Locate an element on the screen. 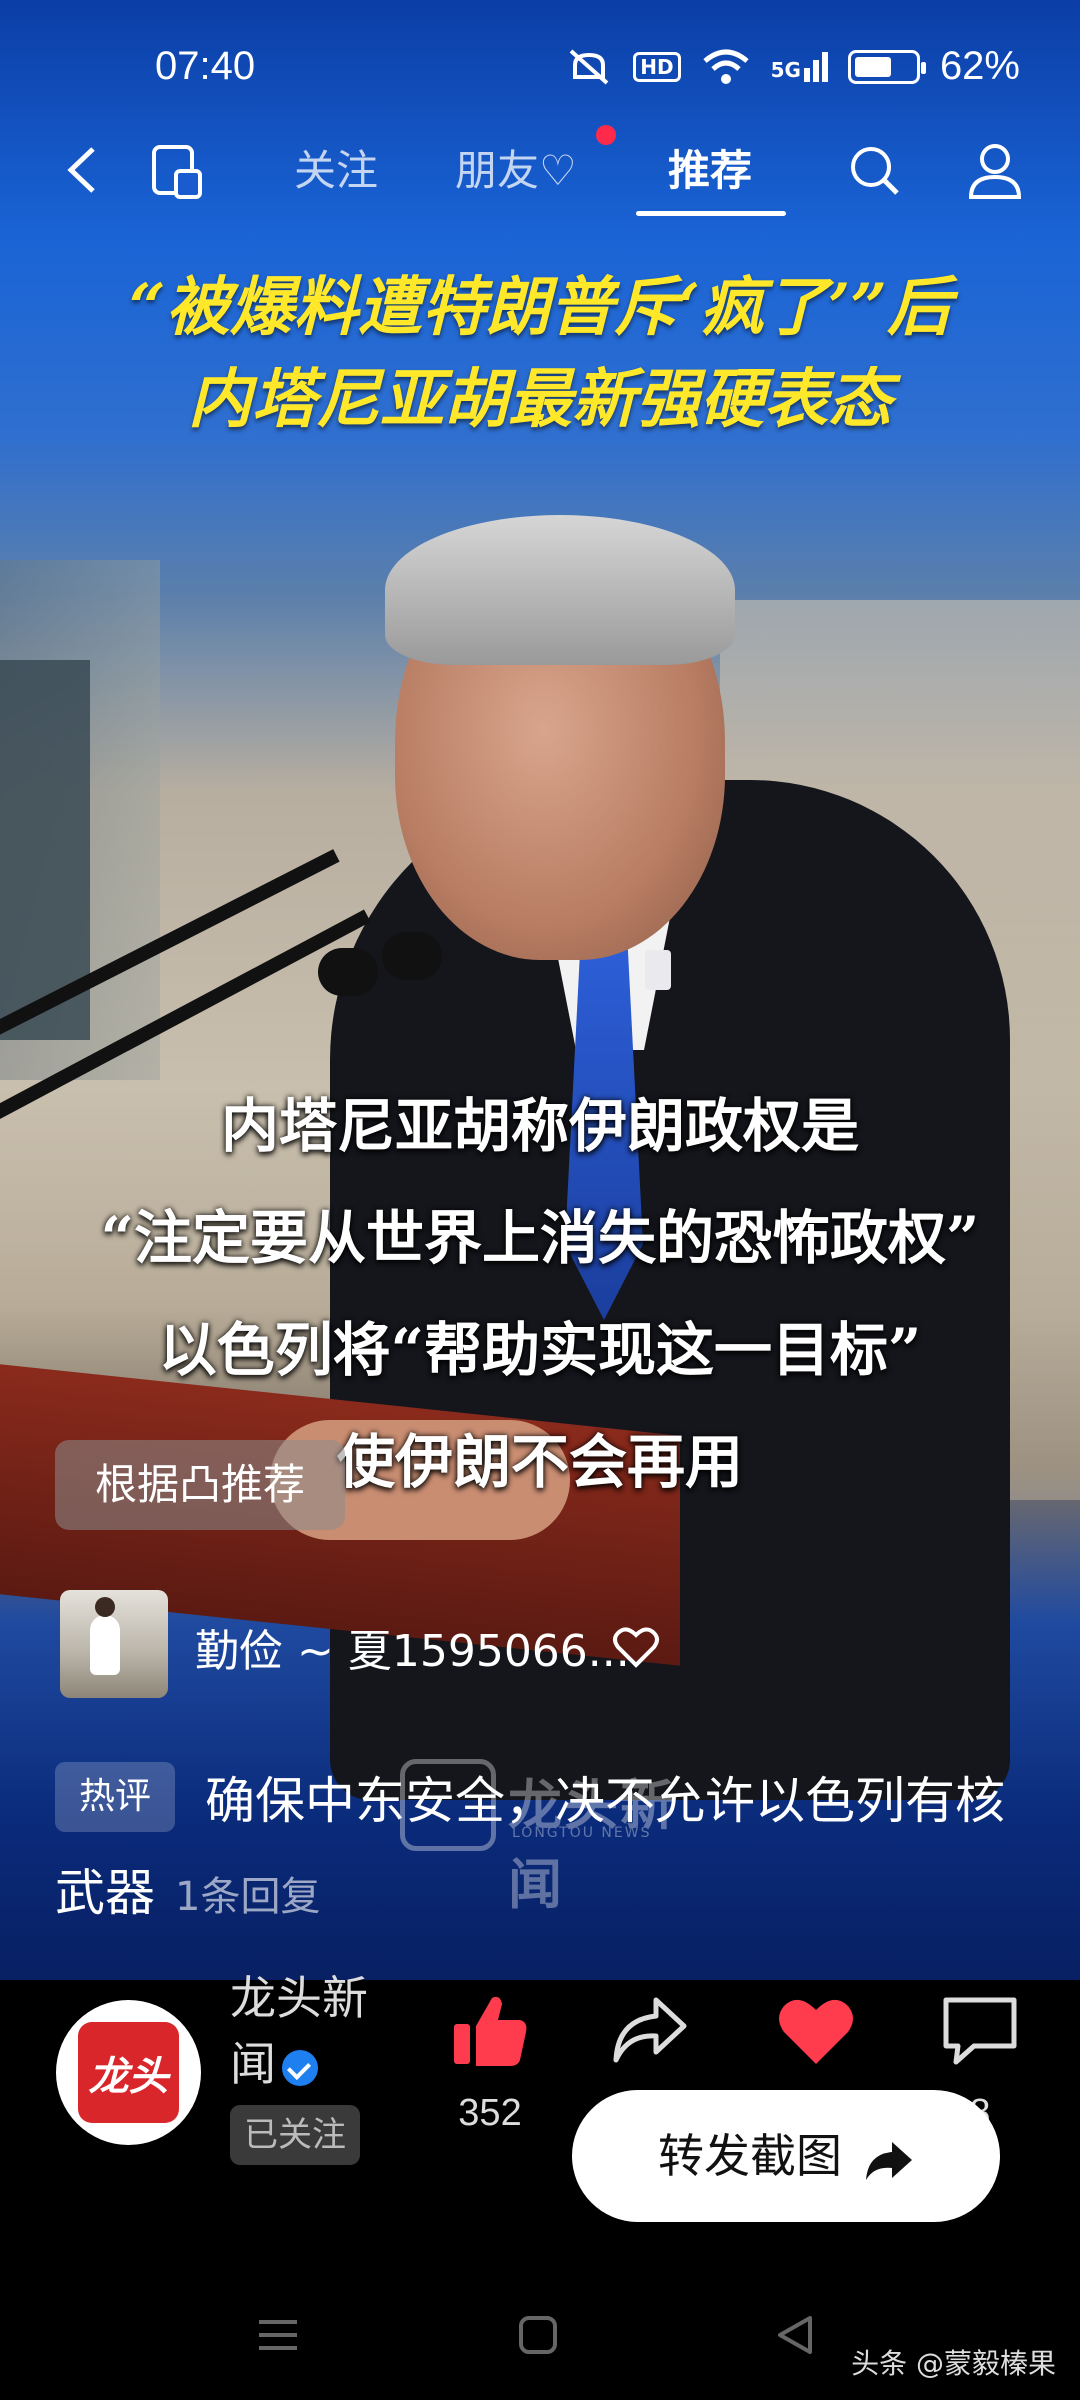 The width and height of the screenshot is (1080, 2400). top-nav: 关注 朋友♡ 推荐 is located at coordinates (540, 180).